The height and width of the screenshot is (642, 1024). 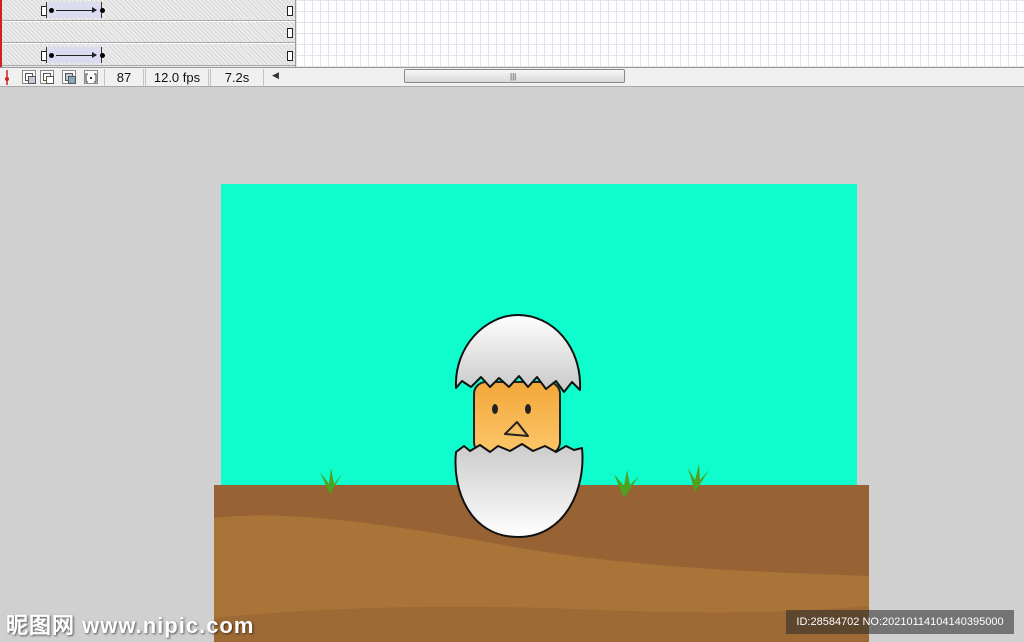 I want to click on chick-character, so click(x=517, y=418).